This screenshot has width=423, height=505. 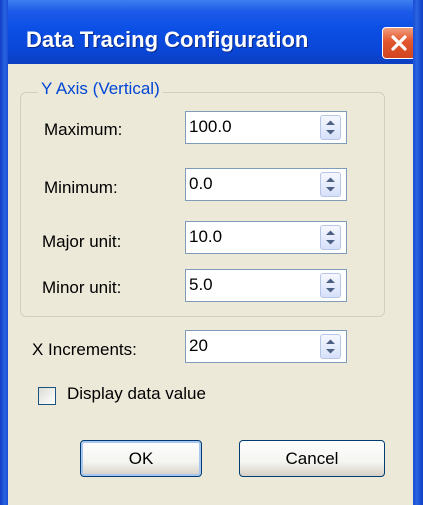 What do you see at coordinates (266, 184) in the screenshot?
I see `minimum-spinbox: 0.0` at bounding box center [266, 184].